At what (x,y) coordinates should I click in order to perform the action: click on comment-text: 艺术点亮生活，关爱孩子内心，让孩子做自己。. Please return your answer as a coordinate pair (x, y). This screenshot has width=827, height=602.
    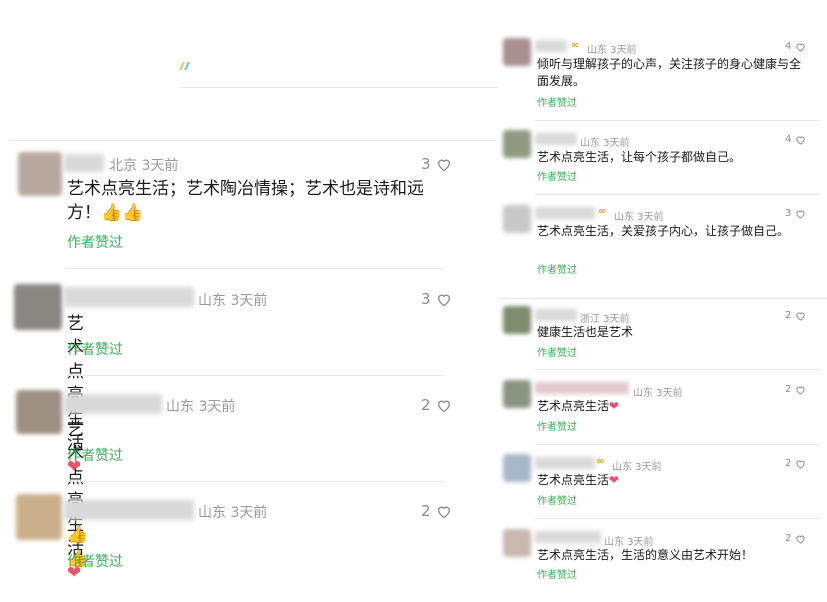
    Looking at the image, I should click on (663, 231).